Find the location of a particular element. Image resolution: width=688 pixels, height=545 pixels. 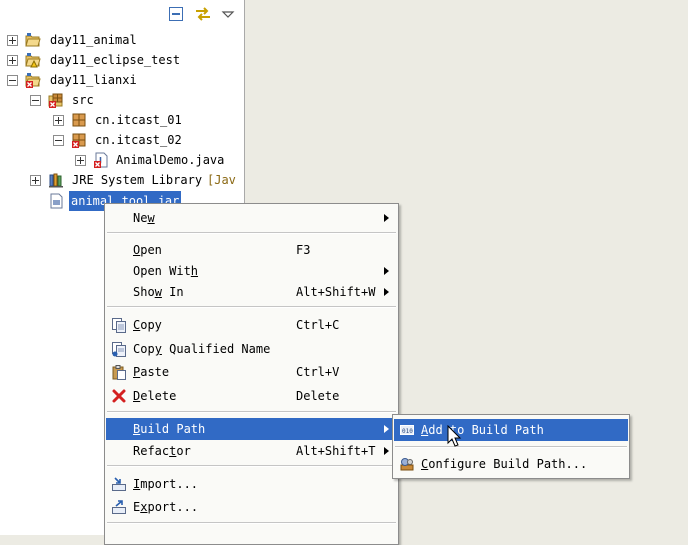

tree-item-cn-itcast-02: cn.itcast_02 is located at coordinates (122, 140).